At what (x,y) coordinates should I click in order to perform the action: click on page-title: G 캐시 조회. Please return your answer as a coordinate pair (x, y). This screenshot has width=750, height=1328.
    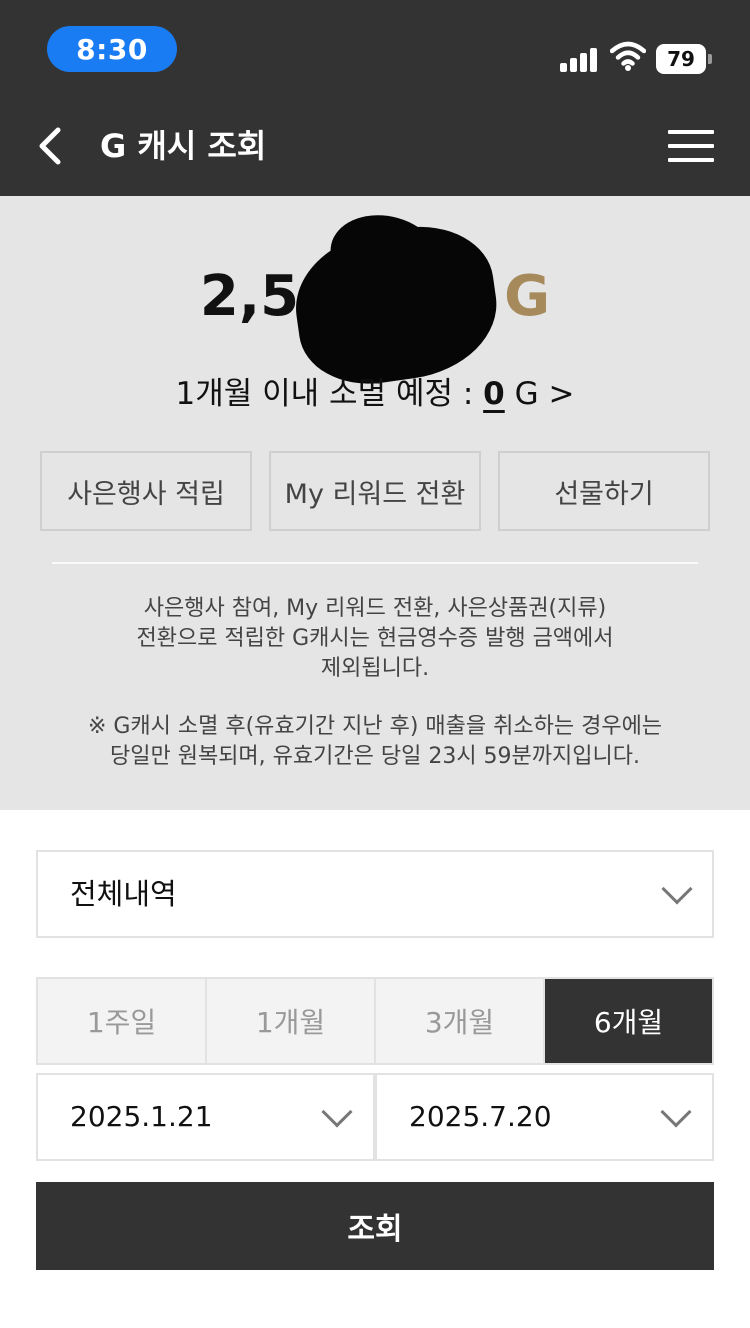
    Looking at the image, I should click on (183, 146).